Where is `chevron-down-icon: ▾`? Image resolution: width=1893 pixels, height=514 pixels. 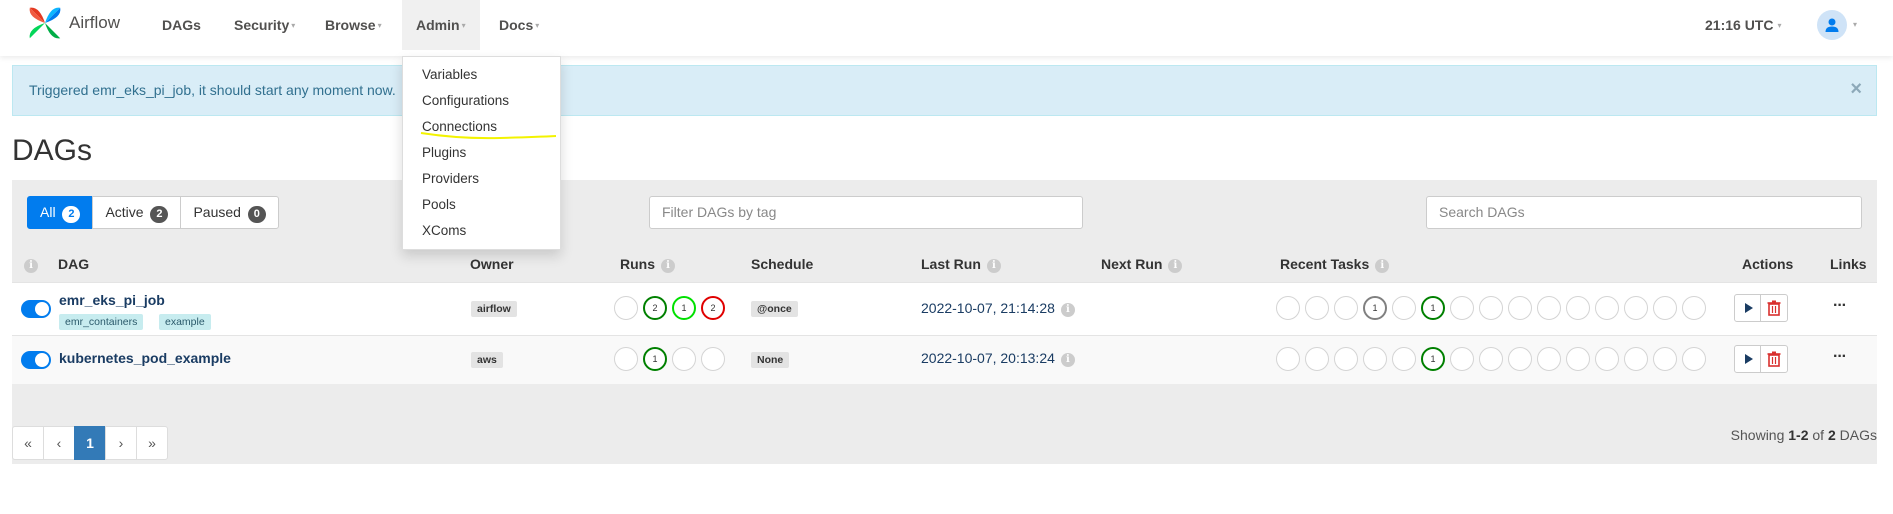 chevron-down-icon: ▾ is located at coordinates (1855, 25).